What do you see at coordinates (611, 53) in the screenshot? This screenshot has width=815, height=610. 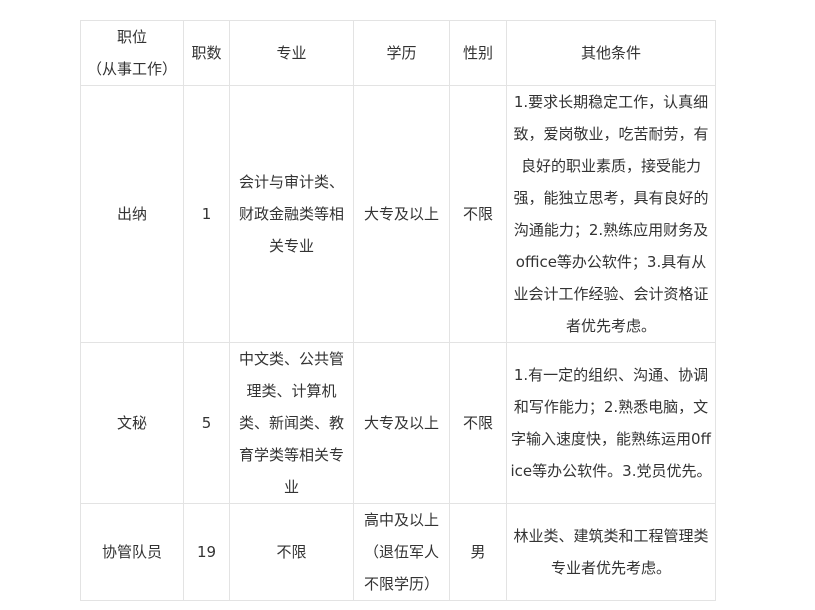 I see `header-other: 其他条件` at bounding box center [611, 53].